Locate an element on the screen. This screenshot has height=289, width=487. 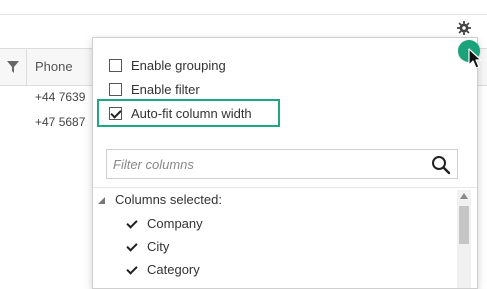
enable-grouping-checkbox is located at coordinates (115, 65).